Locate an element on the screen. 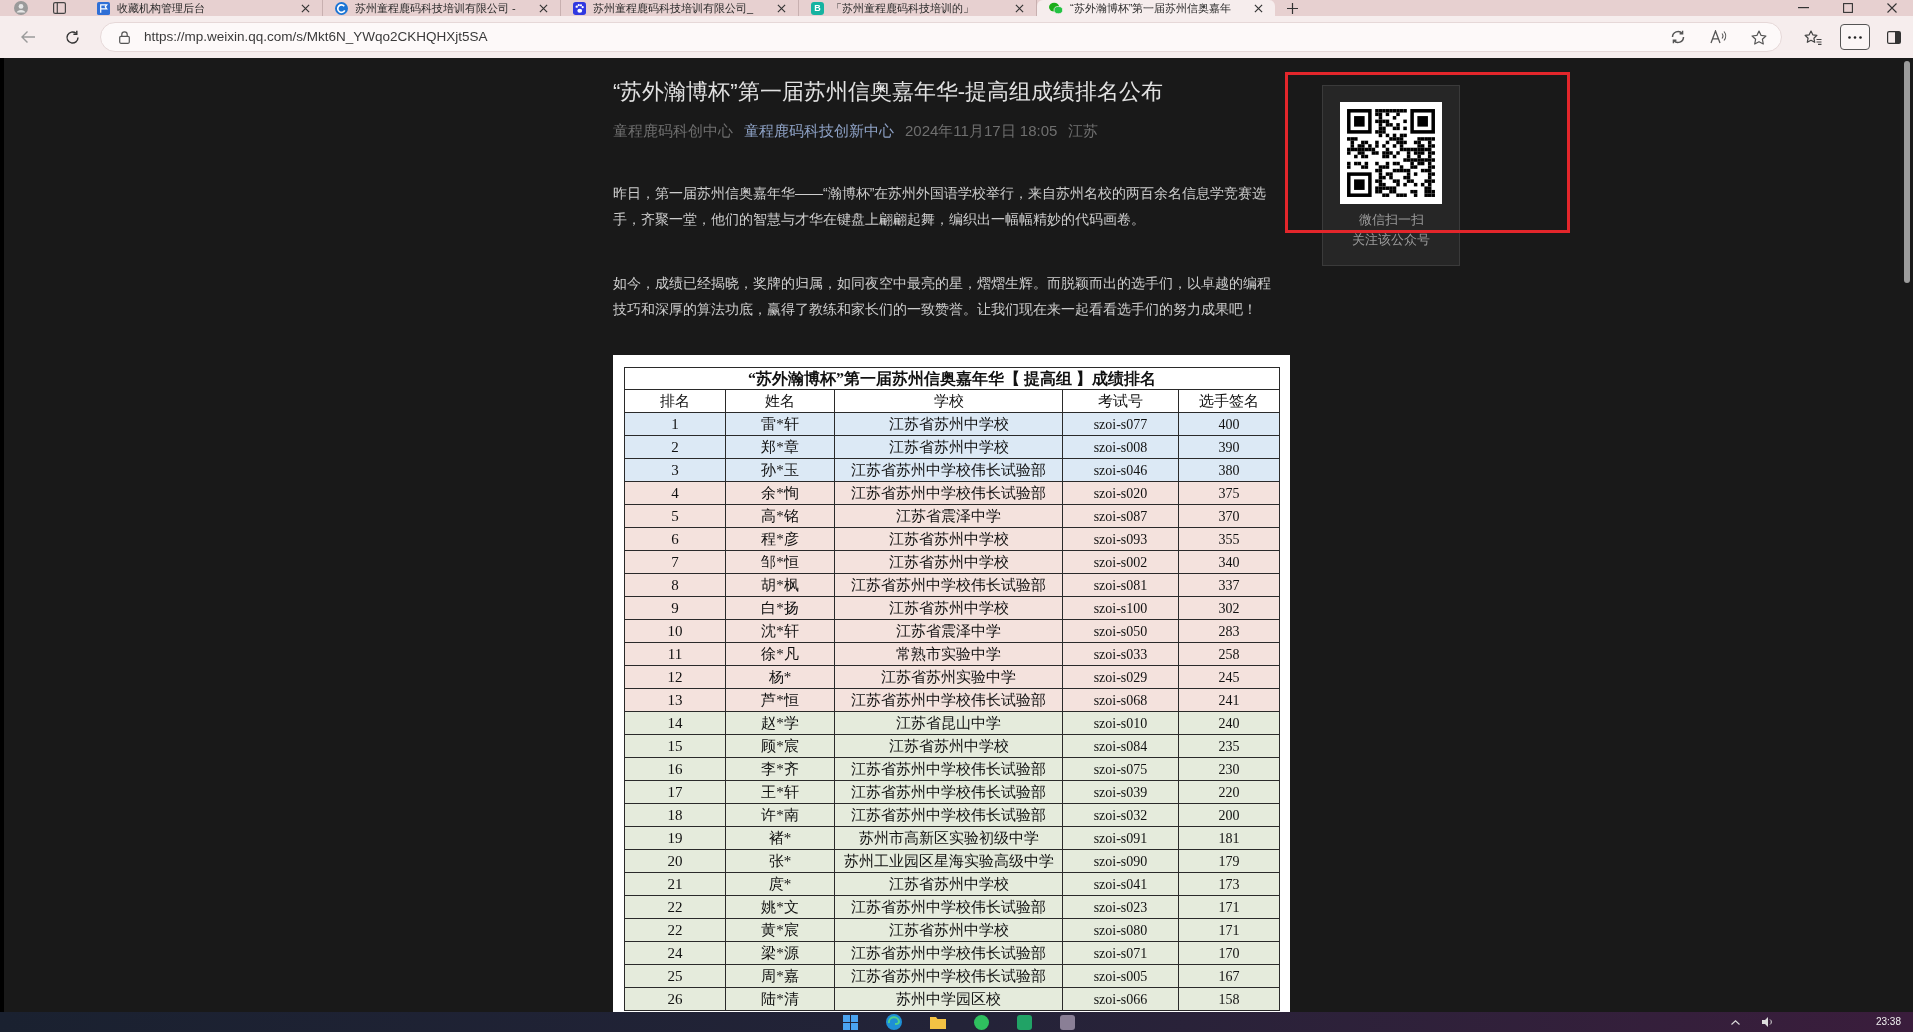  table-cell: 14 is located at coordinates (675, 723).